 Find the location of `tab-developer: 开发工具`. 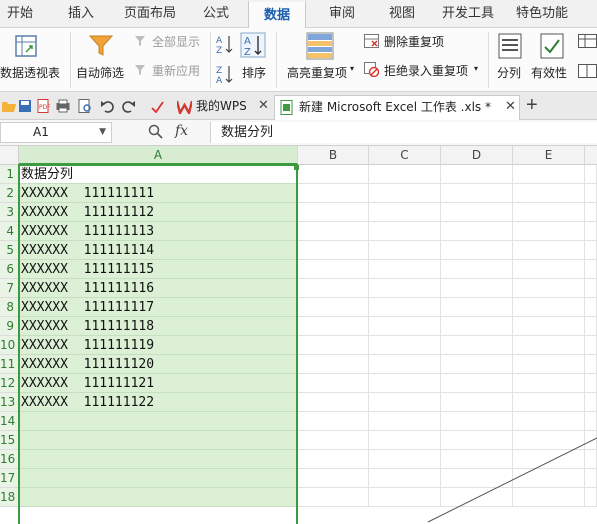

tab-developer: 开发工具 is located at coordinates (468, 14).